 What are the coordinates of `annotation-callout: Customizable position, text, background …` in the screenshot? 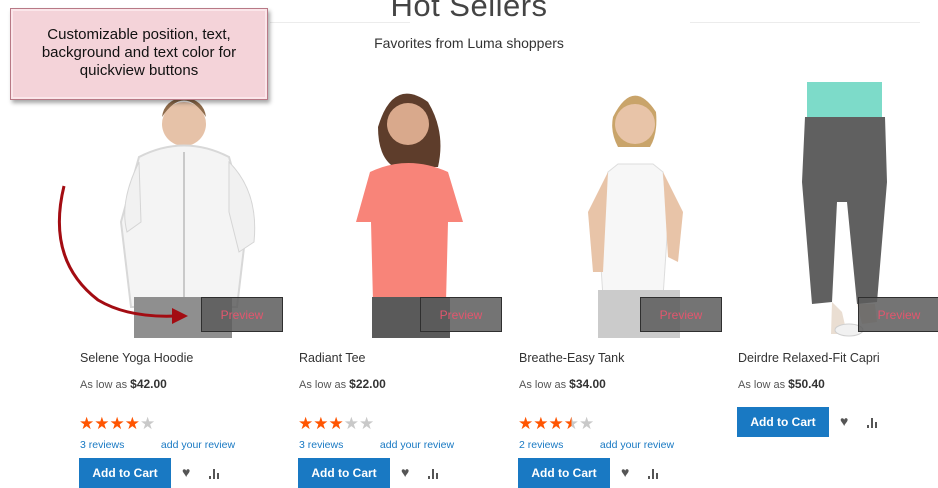 It's located at (139, 54).